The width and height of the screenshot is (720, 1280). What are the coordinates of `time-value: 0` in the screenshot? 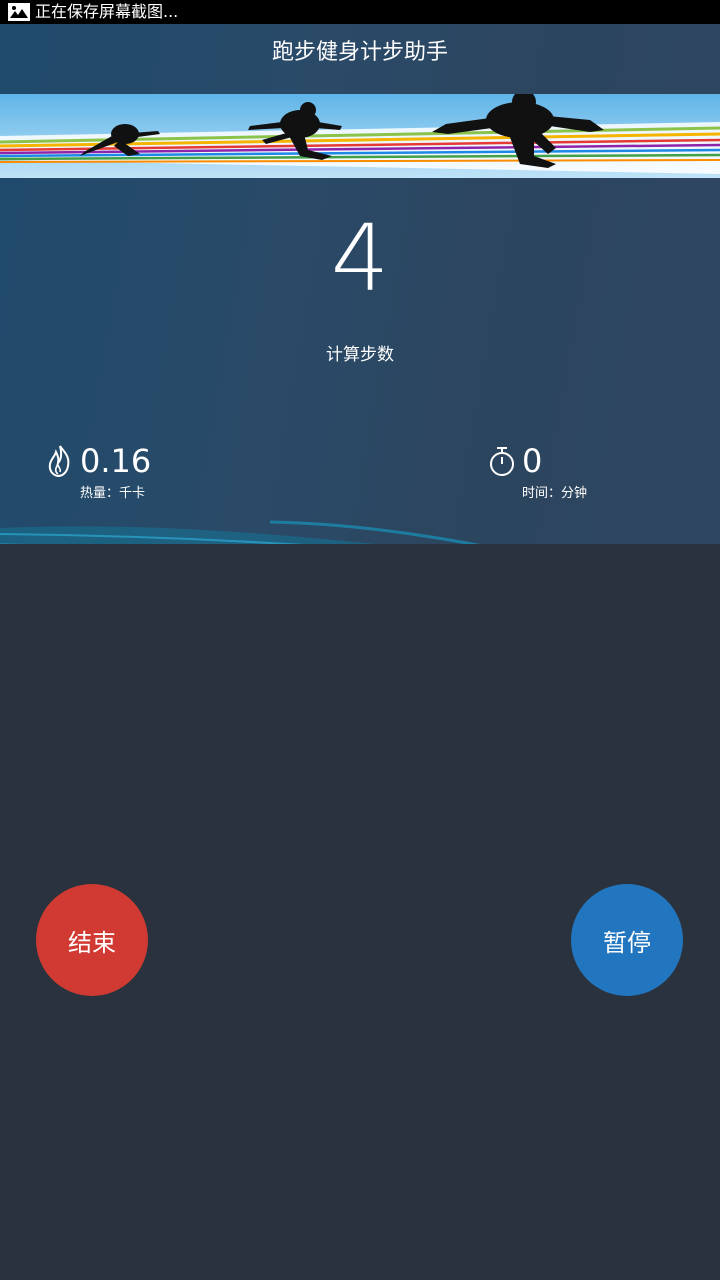 It's located at (532, 461).